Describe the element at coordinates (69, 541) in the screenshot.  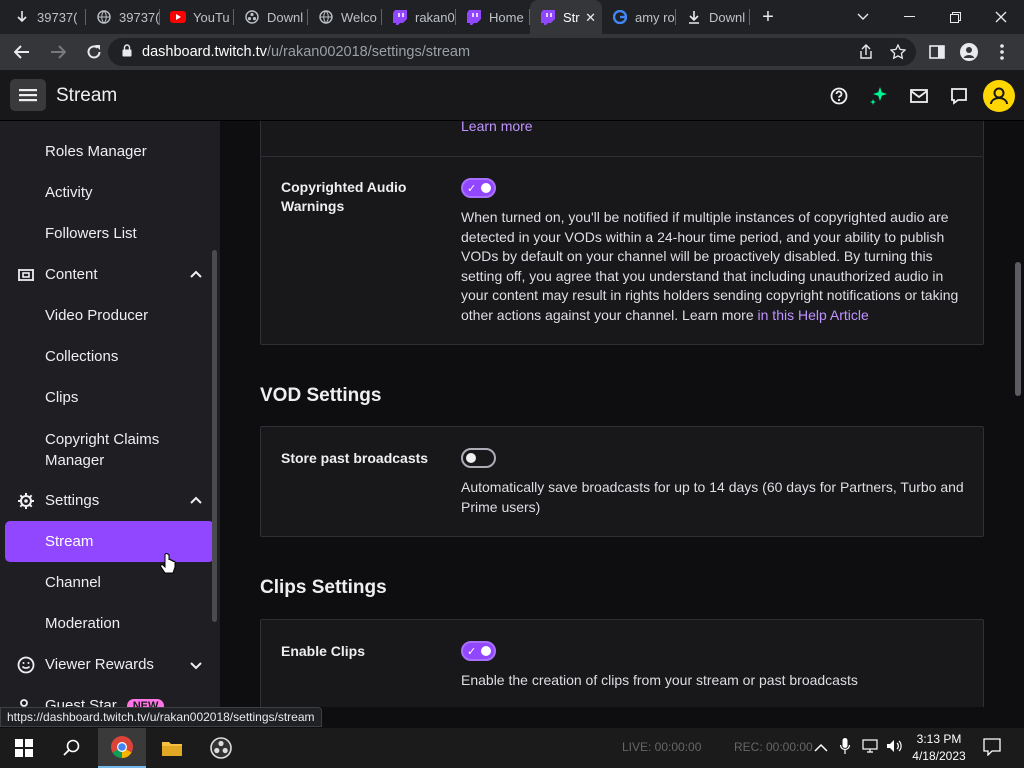
I see `sidebar-item-label: Stream` at that location.